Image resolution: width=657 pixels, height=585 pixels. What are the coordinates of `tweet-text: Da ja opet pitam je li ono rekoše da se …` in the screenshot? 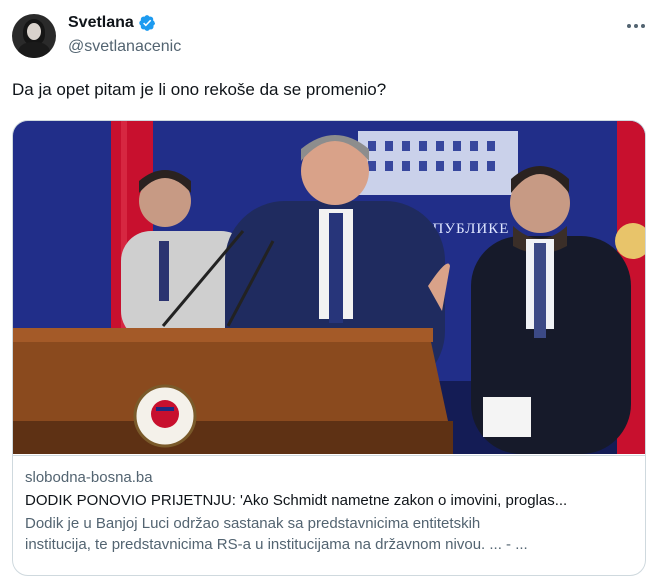 It's located at (199, 89).